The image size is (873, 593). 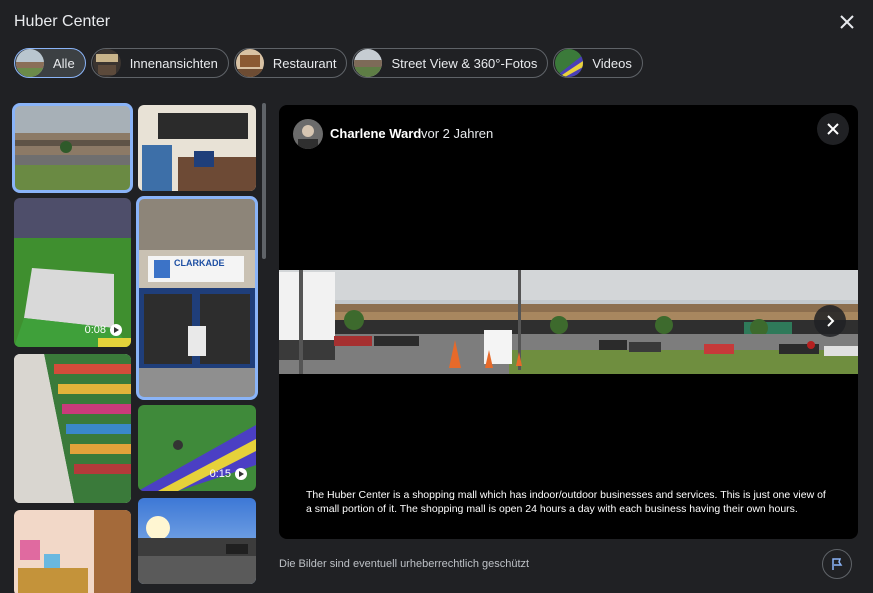 What do you see at coordinates (308, 134) in the screenshot?
I see `author-avatar` at bounding box center [308, 134].